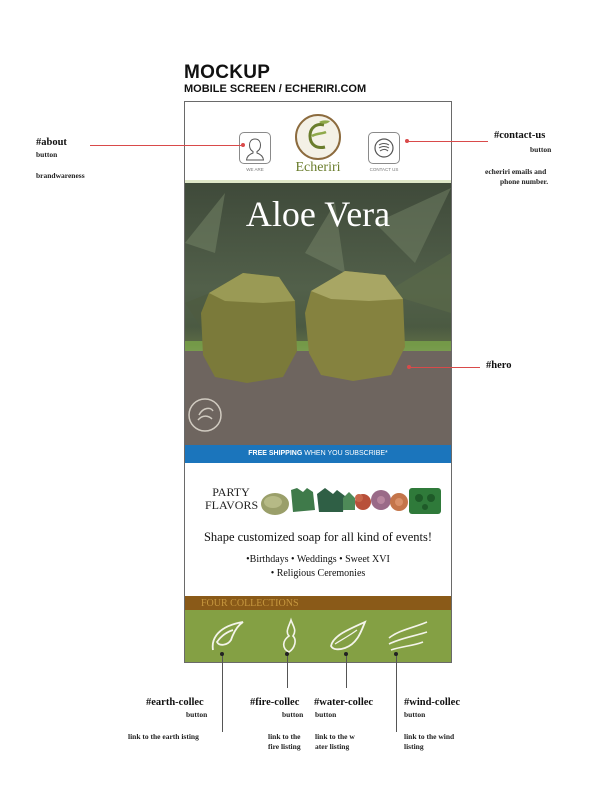 This screenshot has height=792, width=612. I want to click on phone-contact-icon, so click(384, 148).